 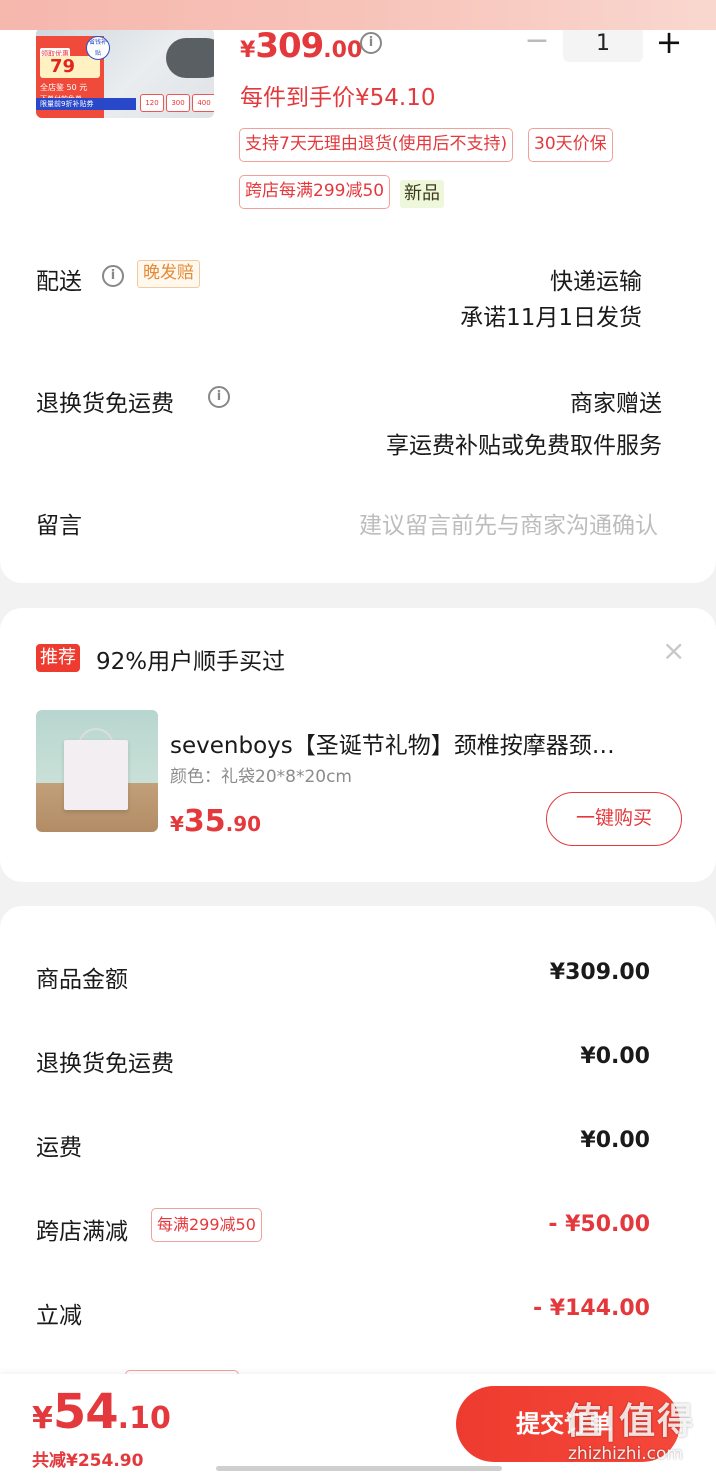 I want to click on message-input: 建议留言前先与商家沟通确认, so click(x=508, y=523).